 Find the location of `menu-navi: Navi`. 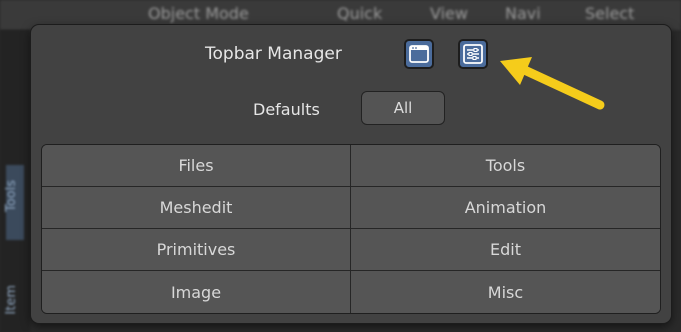

menu-navi: Navi is located at coordinates (523, 13).